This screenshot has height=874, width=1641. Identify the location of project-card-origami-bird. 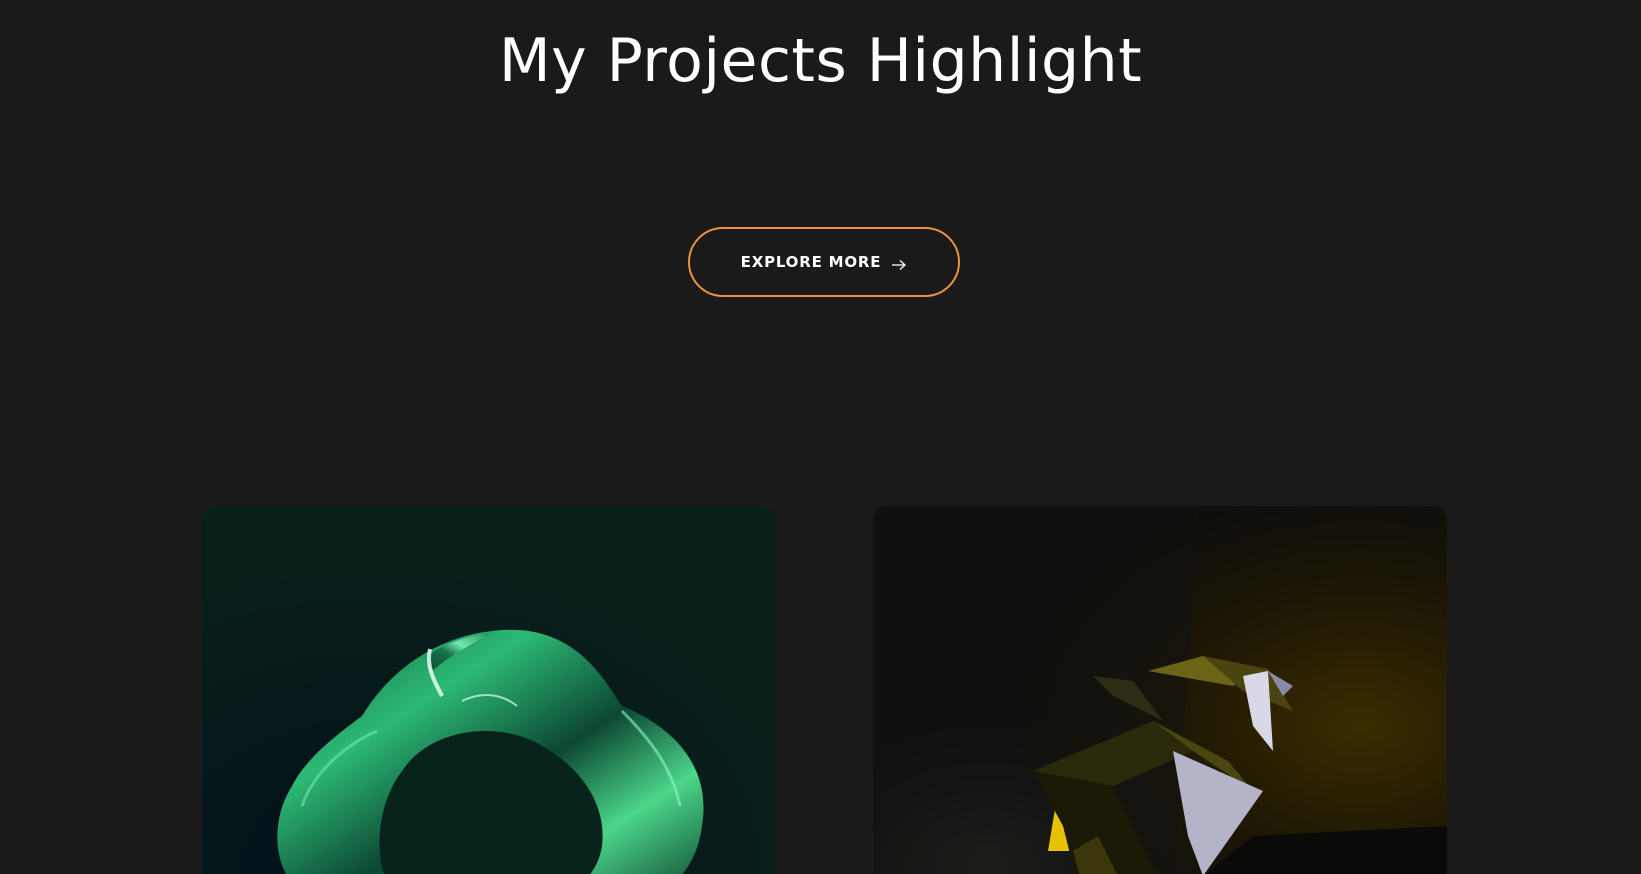
(1160, 690).